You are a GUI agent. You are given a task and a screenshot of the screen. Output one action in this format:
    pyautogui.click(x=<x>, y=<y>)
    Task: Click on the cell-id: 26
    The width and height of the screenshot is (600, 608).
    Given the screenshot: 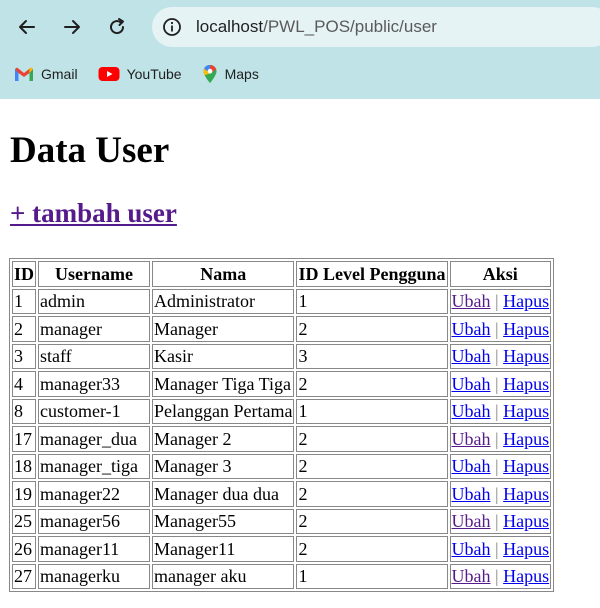 What is the action you would take?
    pyautogui.click(x=24, y=549)
    